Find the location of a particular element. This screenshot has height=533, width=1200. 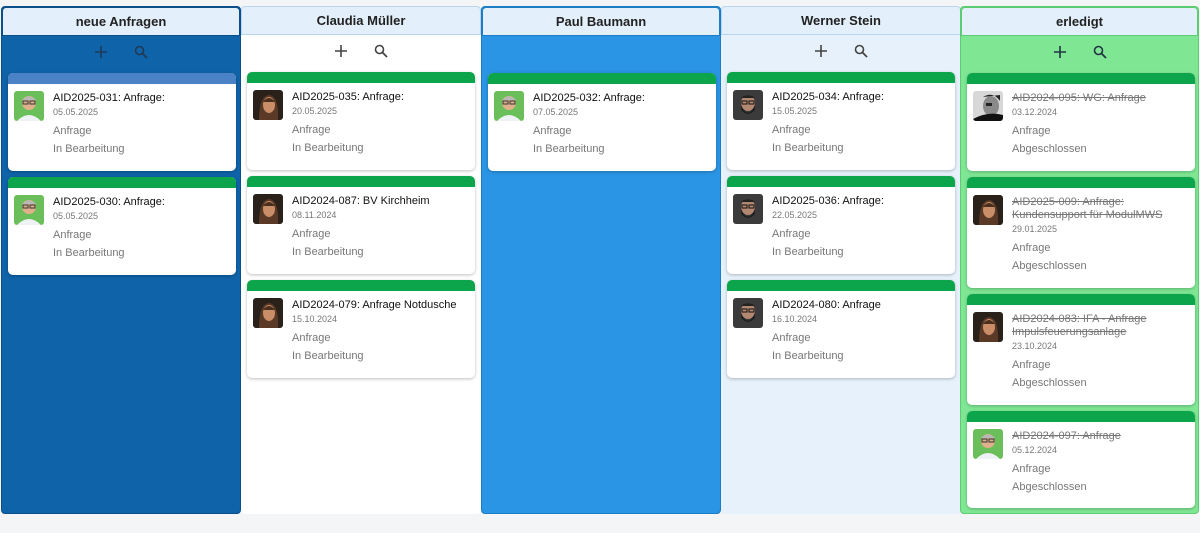

column-header: neue Anfragen is located at coordinates (121, 21).